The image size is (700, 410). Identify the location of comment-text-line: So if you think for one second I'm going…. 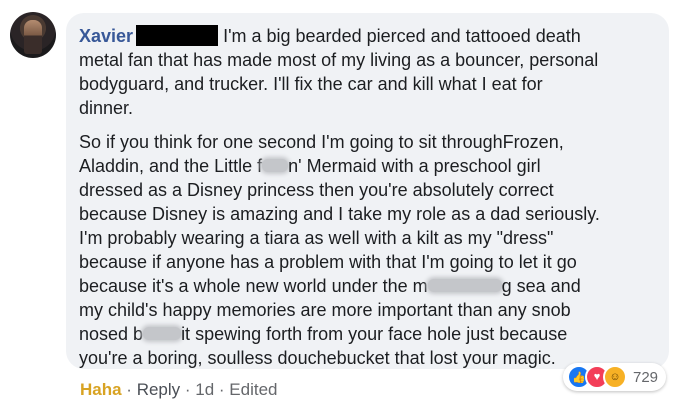
(321, 142).